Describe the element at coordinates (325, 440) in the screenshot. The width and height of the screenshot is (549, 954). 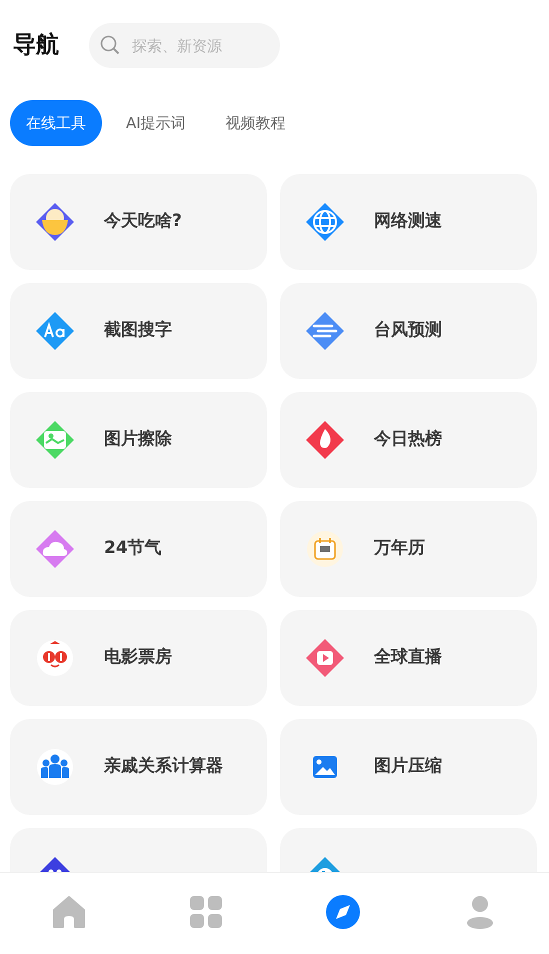
I see `flame-icon` at that location.